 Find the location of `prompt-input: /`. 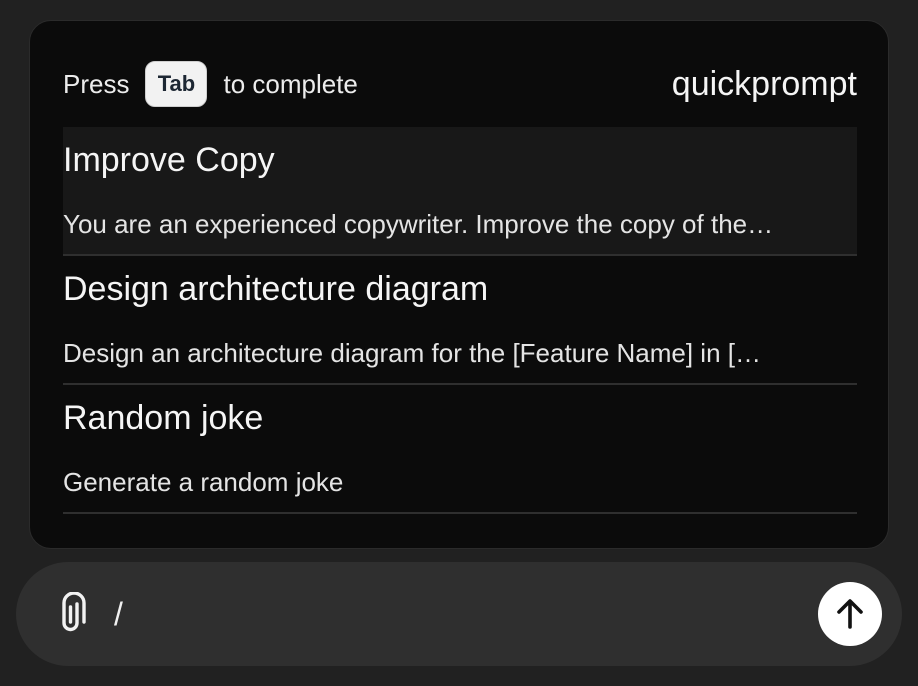

prompt-input: / is located at coordinates (118, 614).